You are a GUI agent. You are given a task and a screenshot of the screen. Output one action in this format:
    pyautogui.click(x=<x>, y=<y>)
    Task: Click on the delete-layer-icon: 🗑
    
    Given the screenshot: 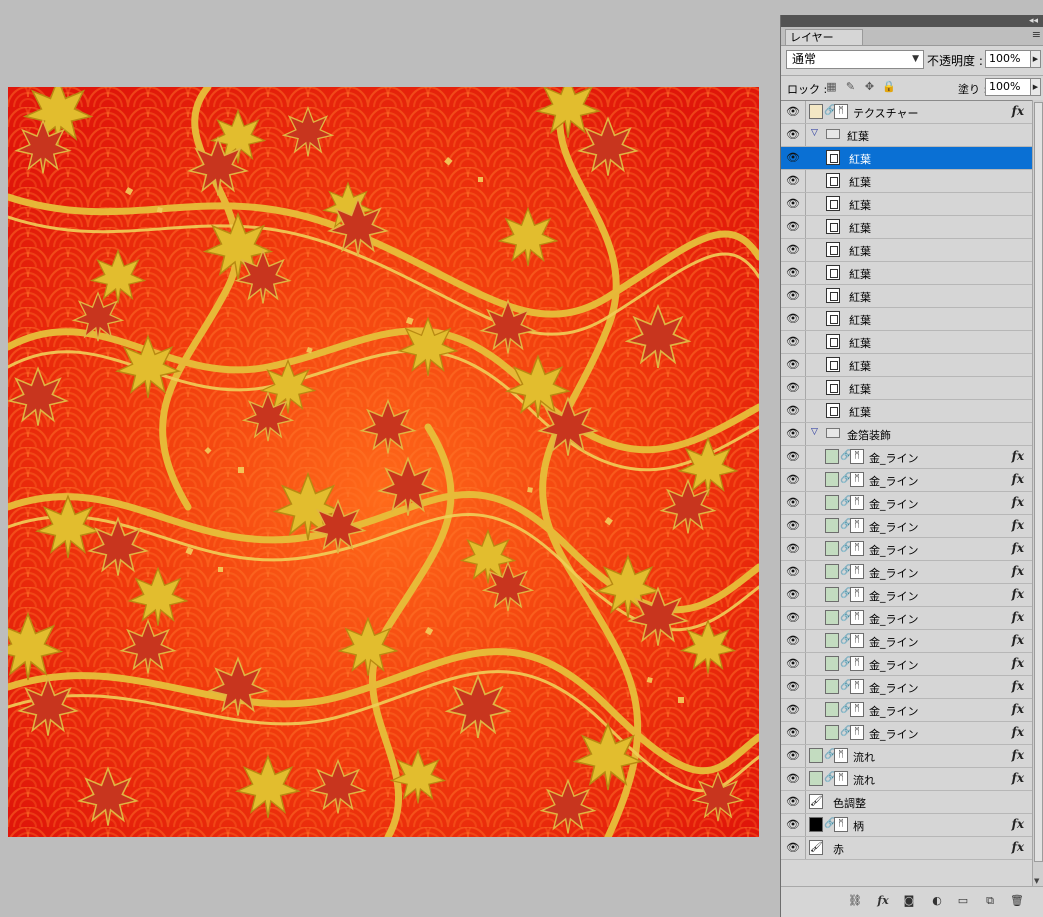 What is the action you would take?
    pyautogui.click(x=1017, y=901)
    